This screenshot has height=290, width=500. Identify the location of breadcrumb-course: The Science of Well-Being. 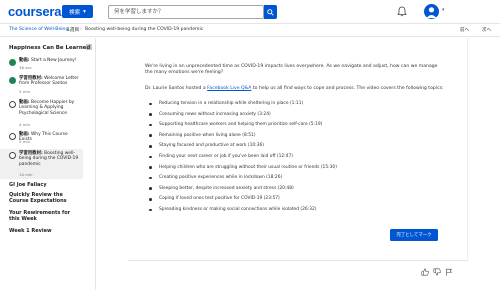
(38, 29).